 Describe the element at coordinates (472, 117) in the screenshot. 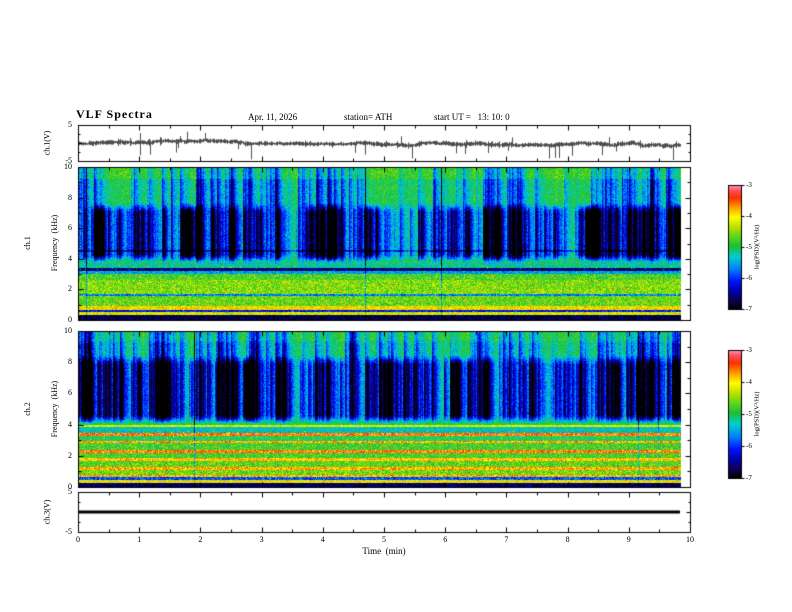

I see `start-ut-label: start UT = 13: 10: 0` at that location.